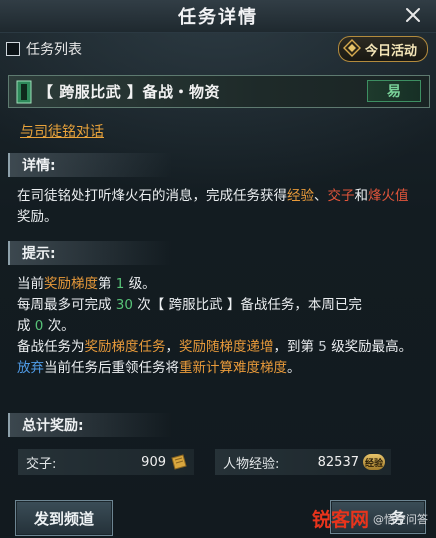 The image size is (436, 538). What do you see at coordinates (90, 253) in the screenshot?
I see `hints-heading: 提示:` at bounding box center [90, 253].